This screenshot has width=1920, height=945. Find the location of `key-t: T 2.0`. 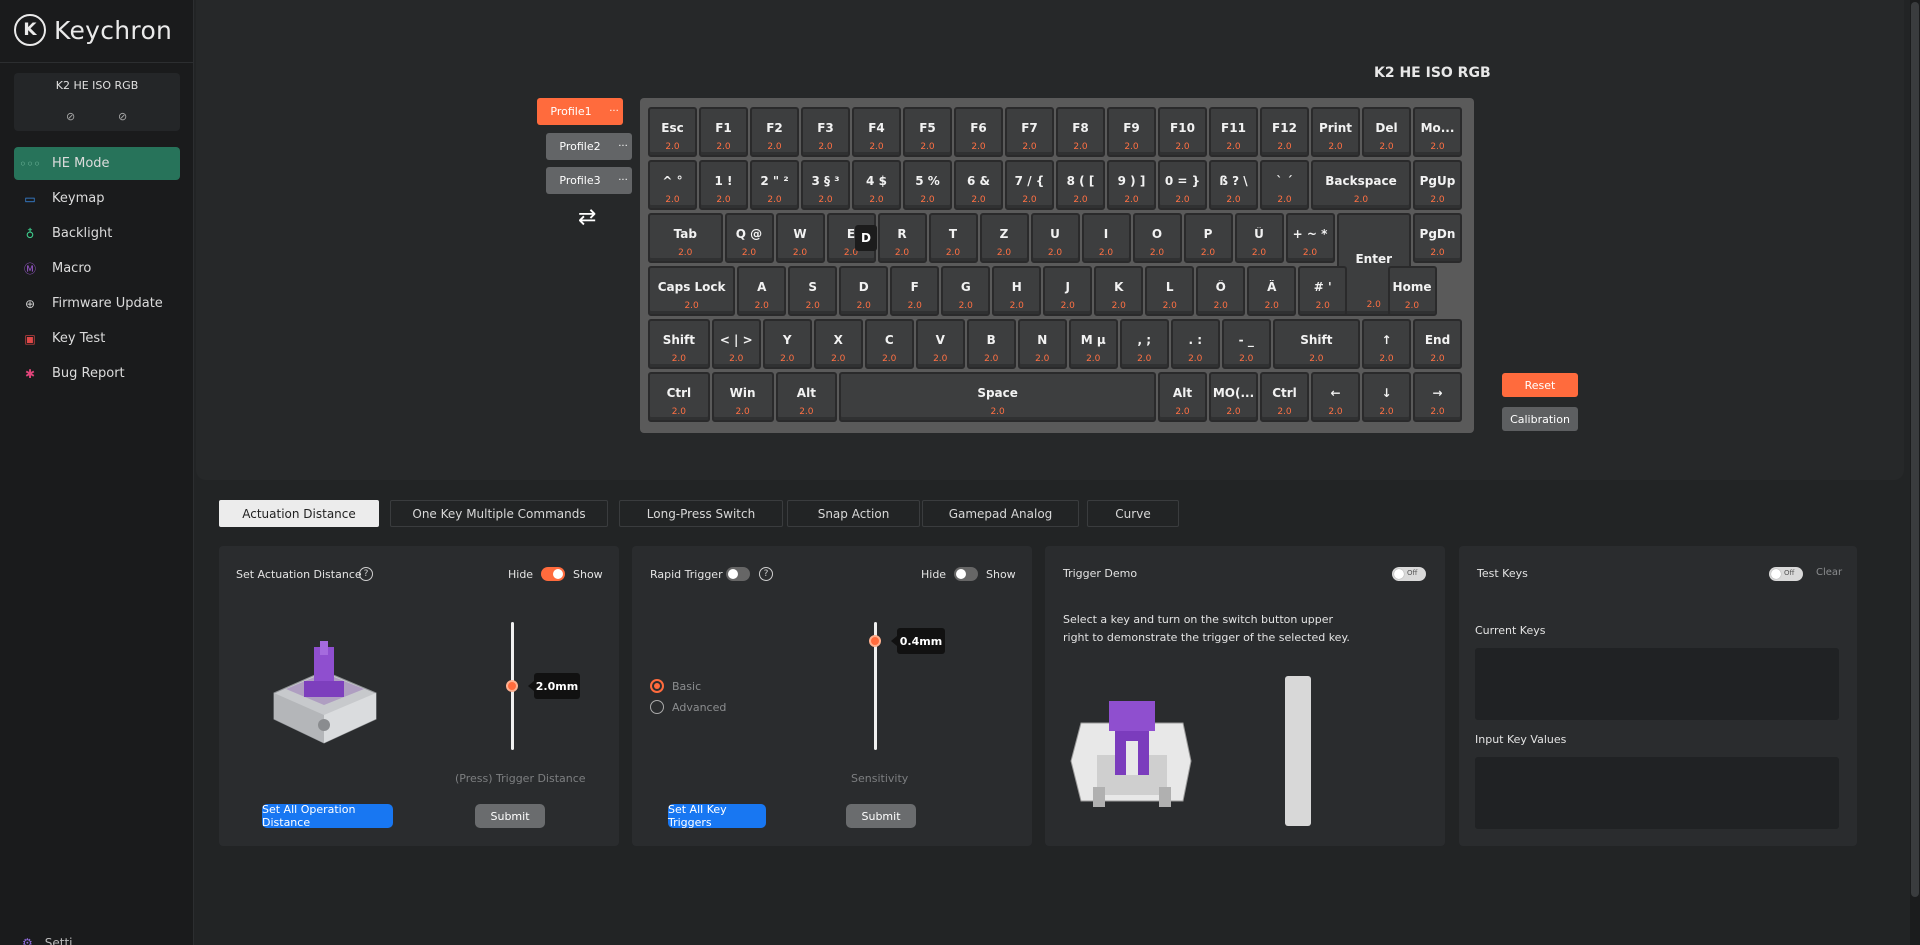

key-t: T 2.0 is located at coordinates (953, 238).